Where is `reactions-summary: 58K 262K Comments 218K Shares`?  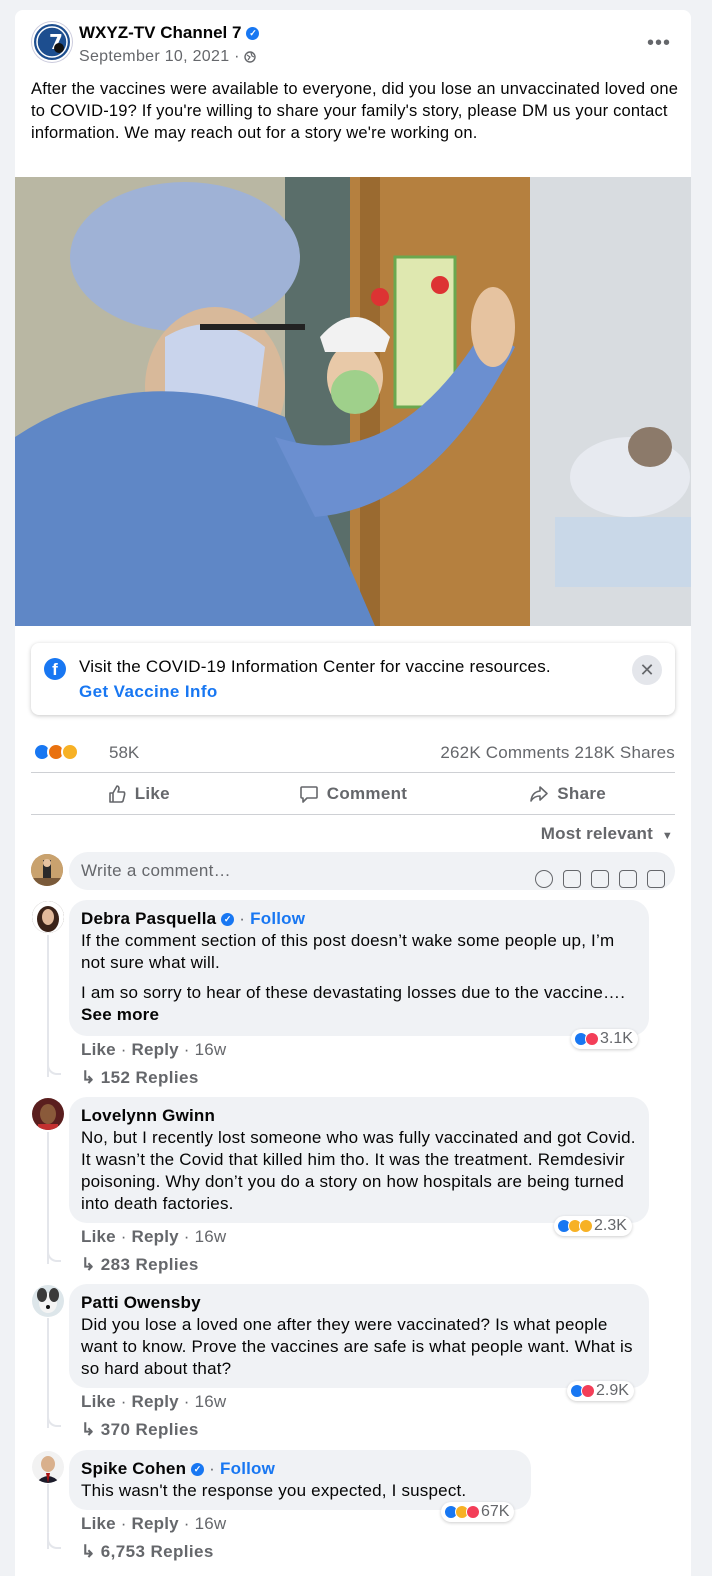
reactions-summary: 58K 262K Comments 218K Shares is located at coordinates (353, 753).